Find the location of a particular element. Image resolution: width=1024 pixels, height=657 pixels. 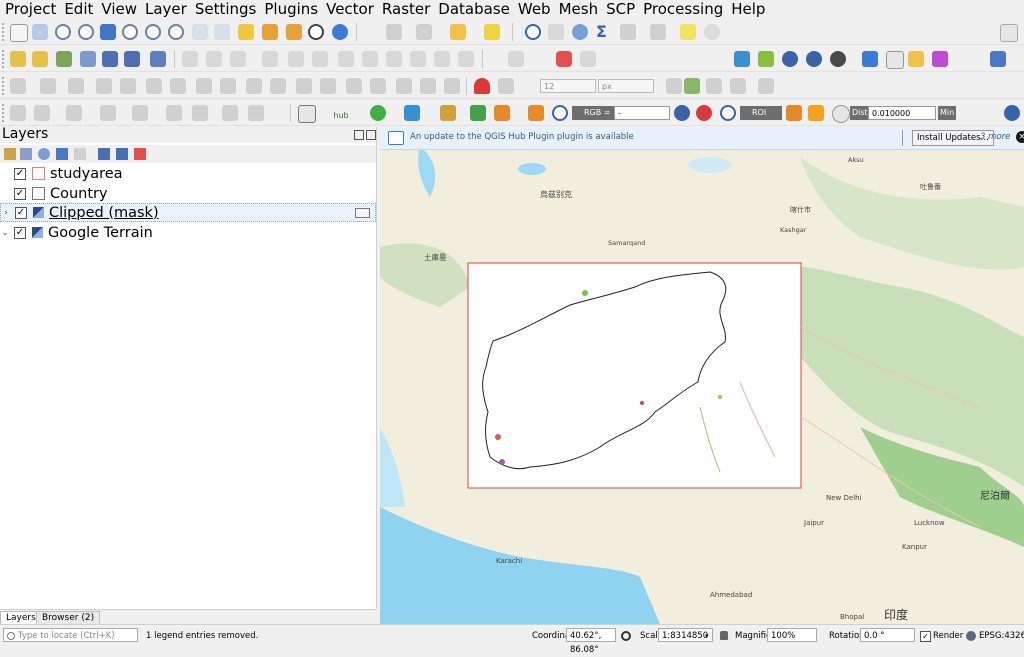

panel-close-icon is located at coordinates (371, 135).